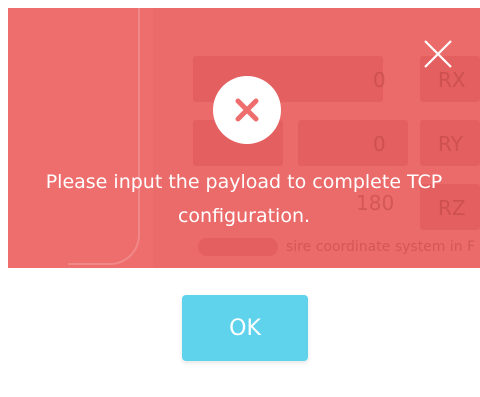  I want to click on background-value-2: 0, so click(379, 144).